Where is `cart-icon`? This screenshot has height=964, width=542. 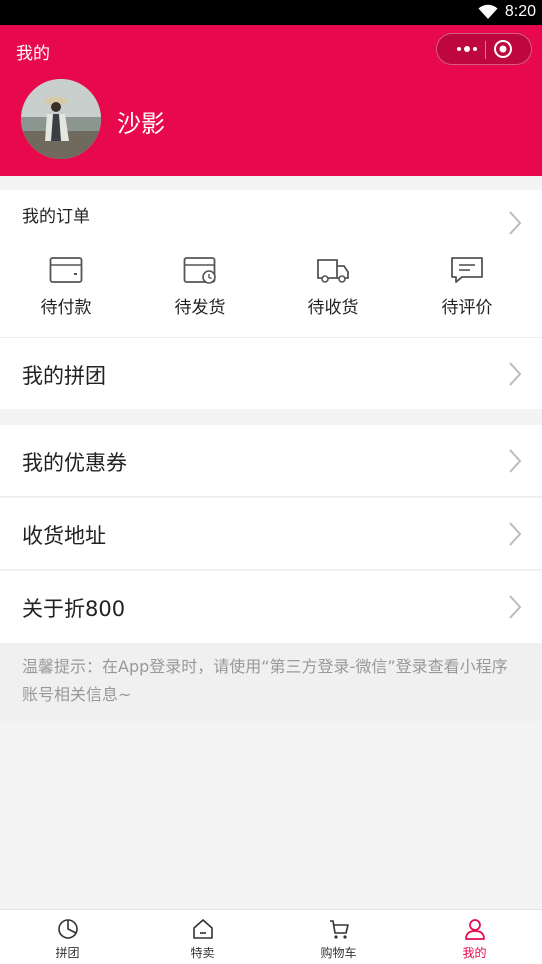 cart-icon is located at coordinates (339, 929).